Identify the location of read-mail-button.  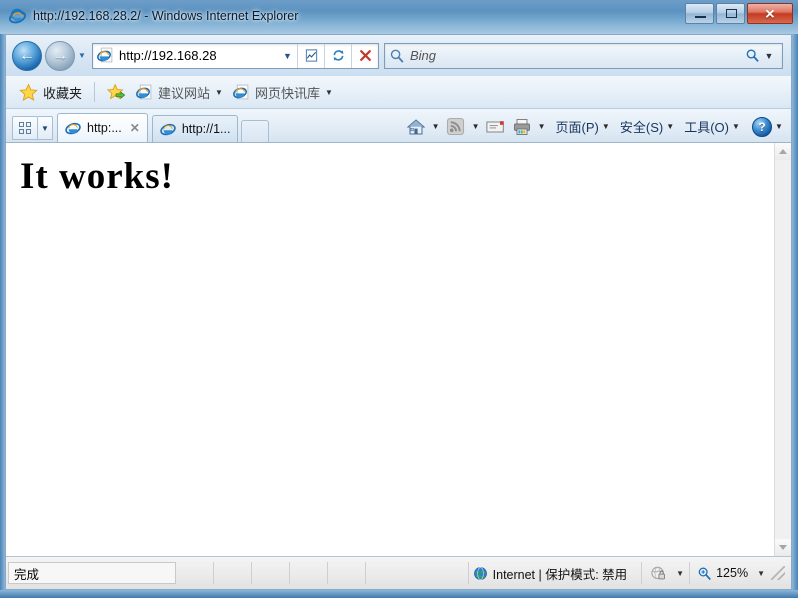
(496, 127).